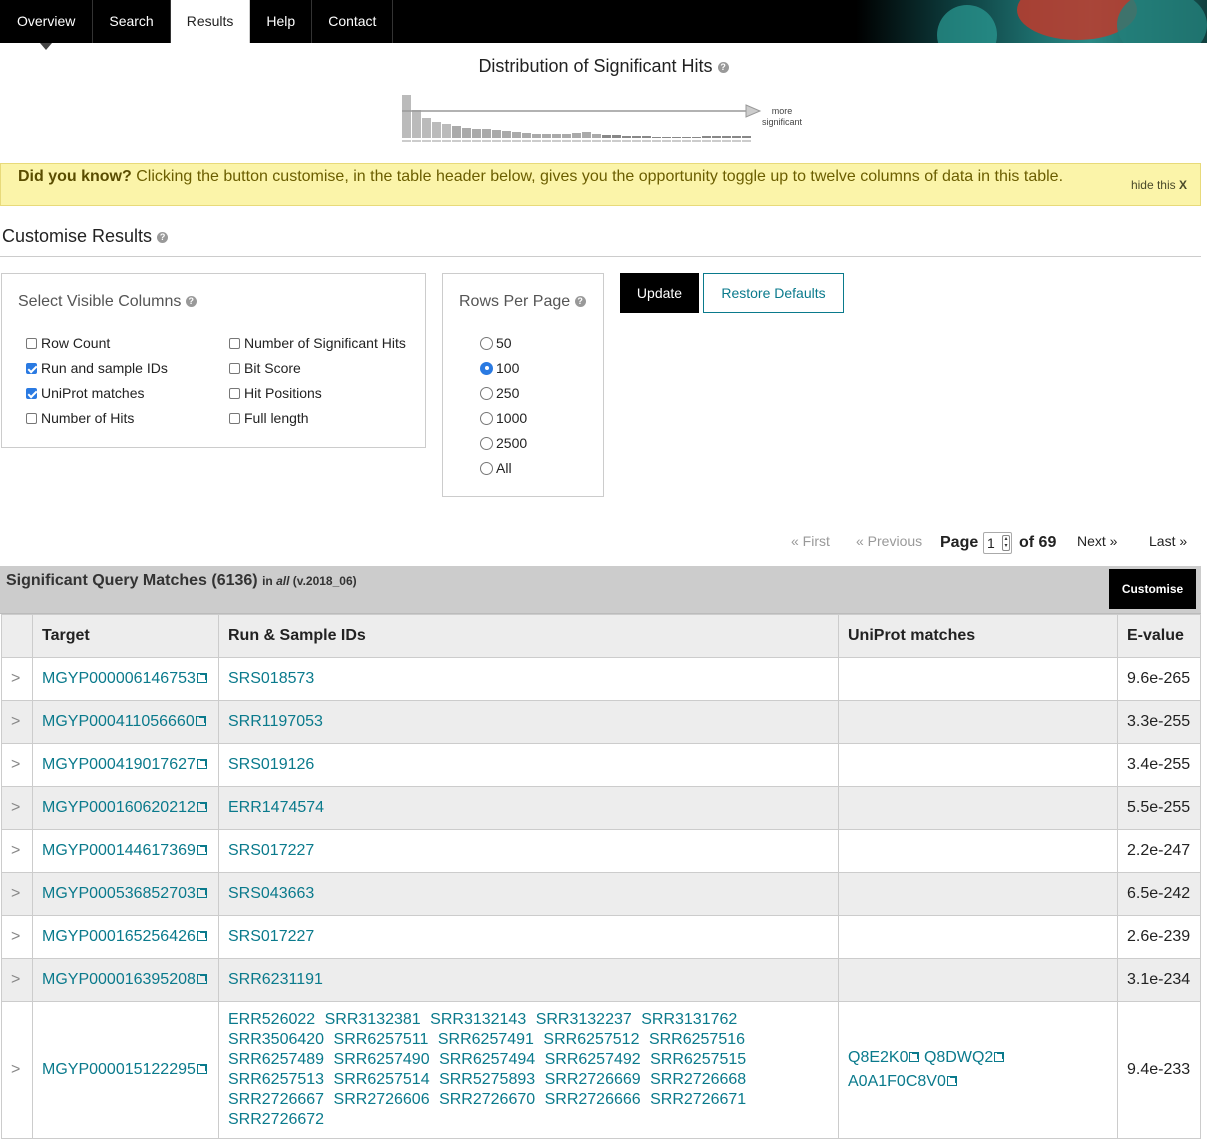  What do you see at coordinates (271, 678) in the screenshot?
I see `run-sample-link: SRS018573` at bounding box center [271, 678].